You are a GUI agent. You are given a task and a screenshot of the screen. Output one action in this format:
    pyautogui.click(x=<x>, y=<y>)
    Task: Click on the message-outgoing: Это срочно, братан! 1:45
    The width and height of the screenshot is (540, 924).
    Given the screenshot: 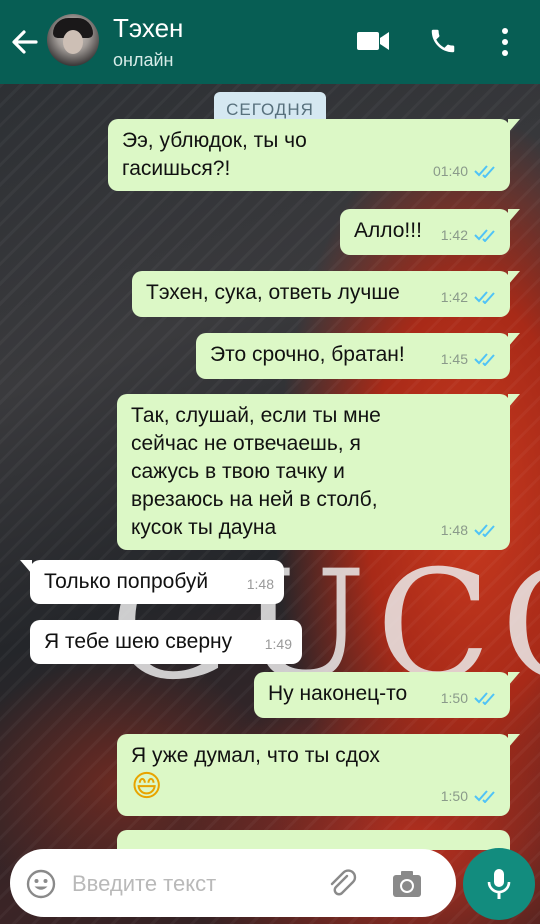 What is the action you would take?
    pyautogui.click(x=358, y=356)
    